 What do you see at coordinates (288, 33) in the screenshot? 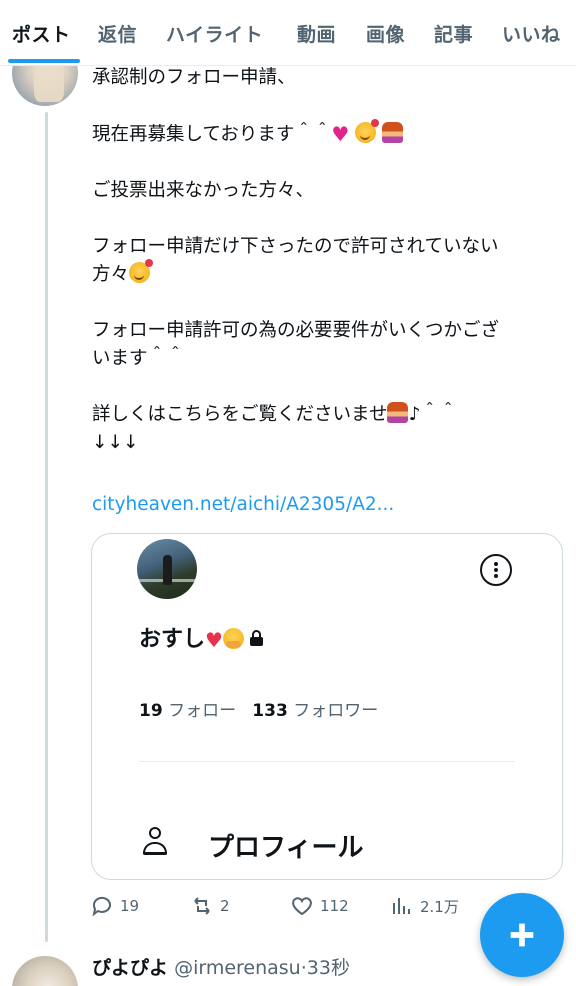
I see `profile-tabs: ポスト 返信 ハイライト 動画 画像 記事 いいね` at bounding box center [288, 33].